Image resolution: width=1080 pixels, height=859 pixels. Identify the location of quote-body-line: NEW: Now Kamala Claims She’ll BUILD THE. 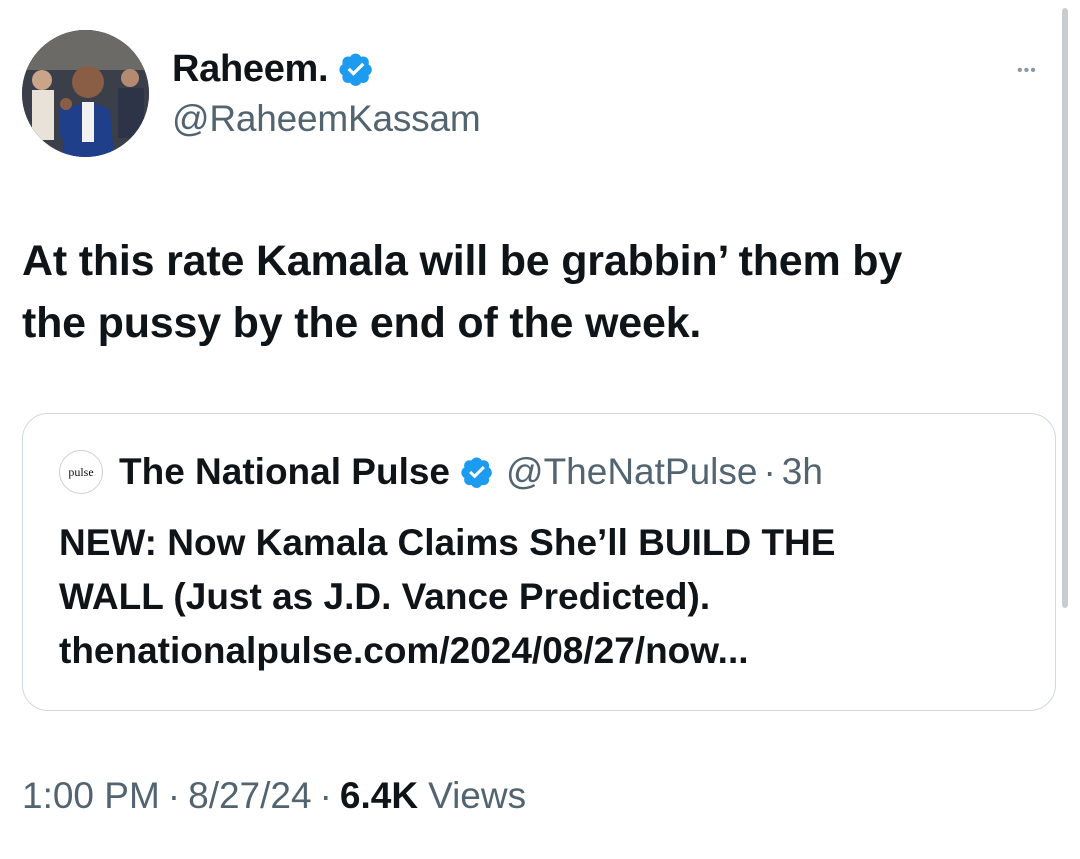
(447, 542).